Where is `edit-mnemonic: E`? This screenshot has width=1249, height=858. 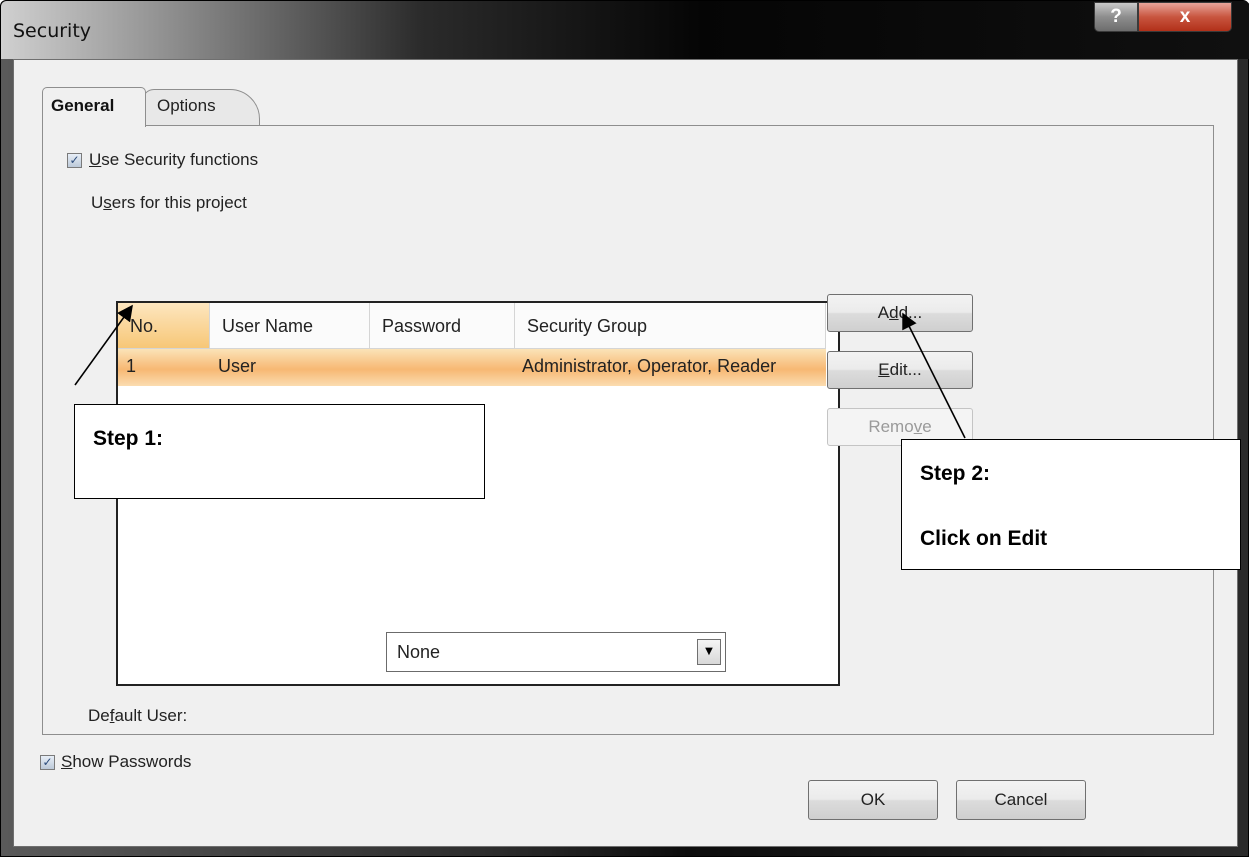 edit-mnemonic: E is located at coordinates (884, 369).